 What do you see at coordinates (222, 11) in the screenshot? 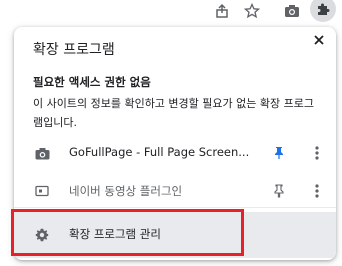
I see `share-icon` at bounding box center [222, 11].